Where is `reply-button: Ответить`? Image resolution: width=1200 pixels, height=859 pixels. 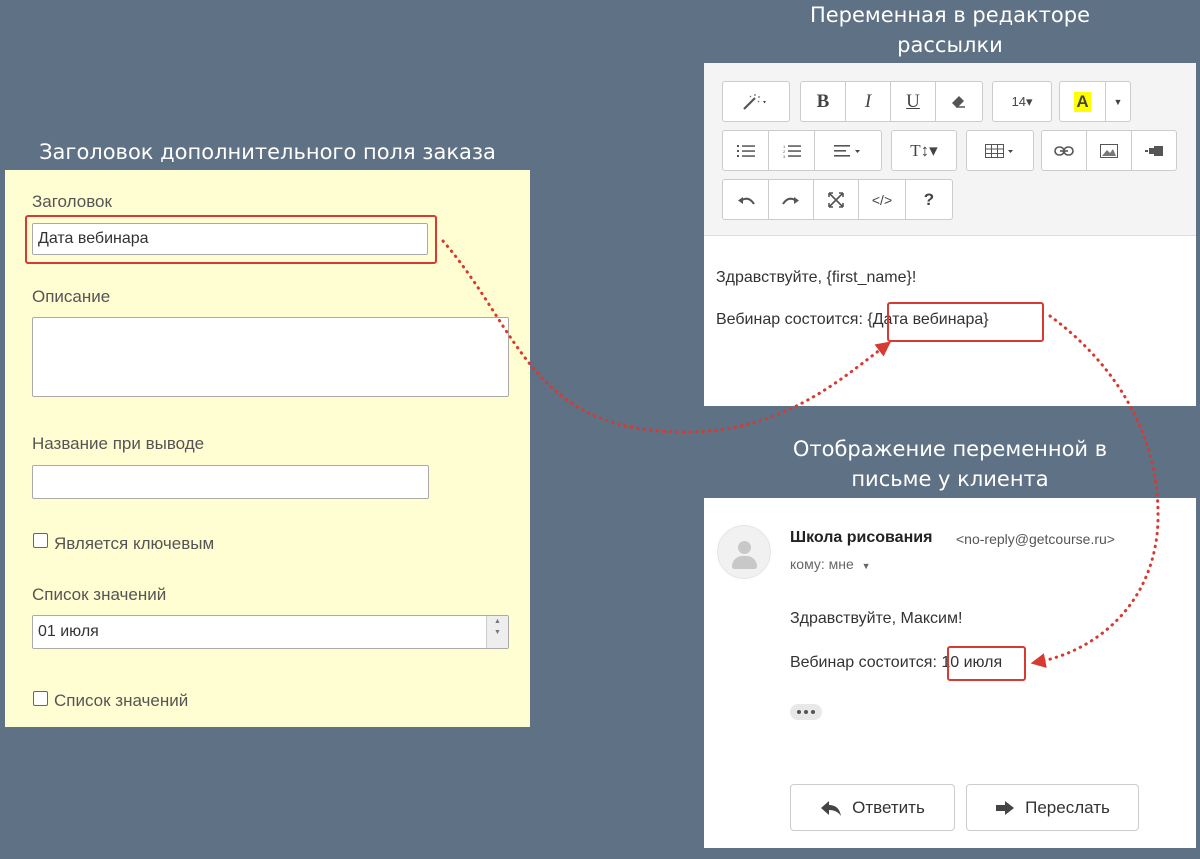 reply-button: Ответить is located at coordinates (872, 807).